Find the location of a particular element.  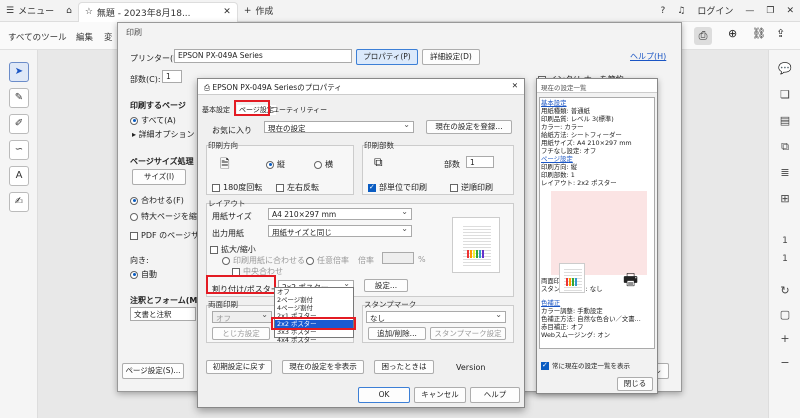

pages-icon: ▤ is located at coordinates (785, 121).